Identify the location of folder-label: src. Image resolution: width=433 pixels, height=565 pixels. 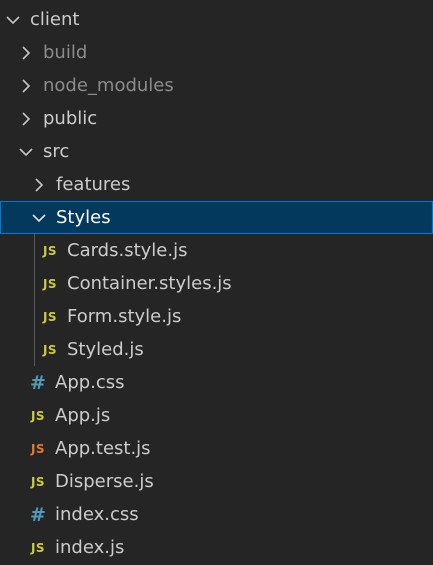
(56, 151).